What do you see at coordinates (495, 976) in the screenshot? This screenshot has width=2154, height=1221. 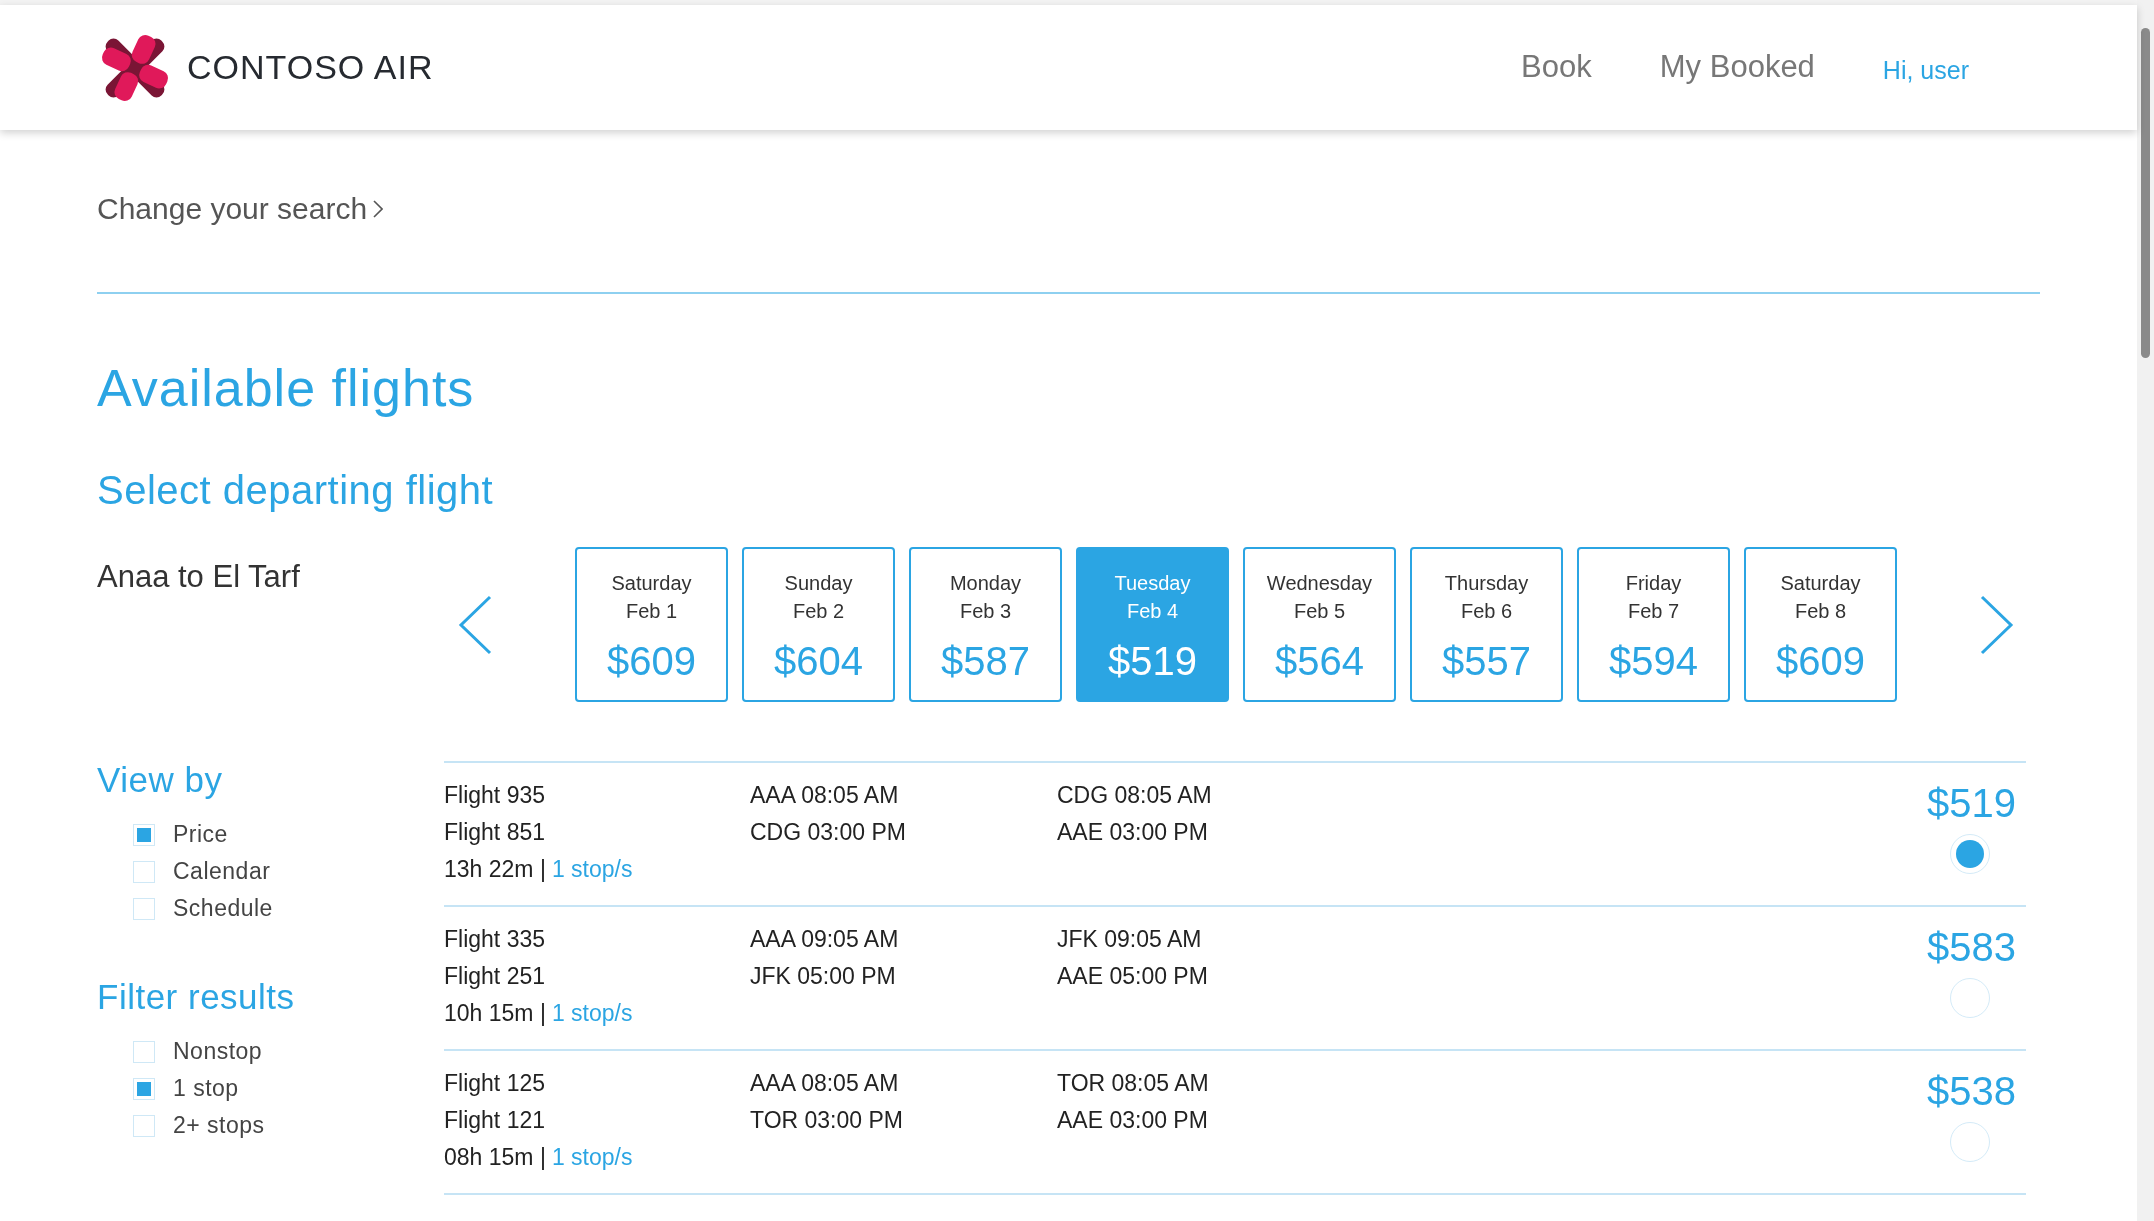 I see `flight-number: Flight 251` at bounding box center [495, 976].